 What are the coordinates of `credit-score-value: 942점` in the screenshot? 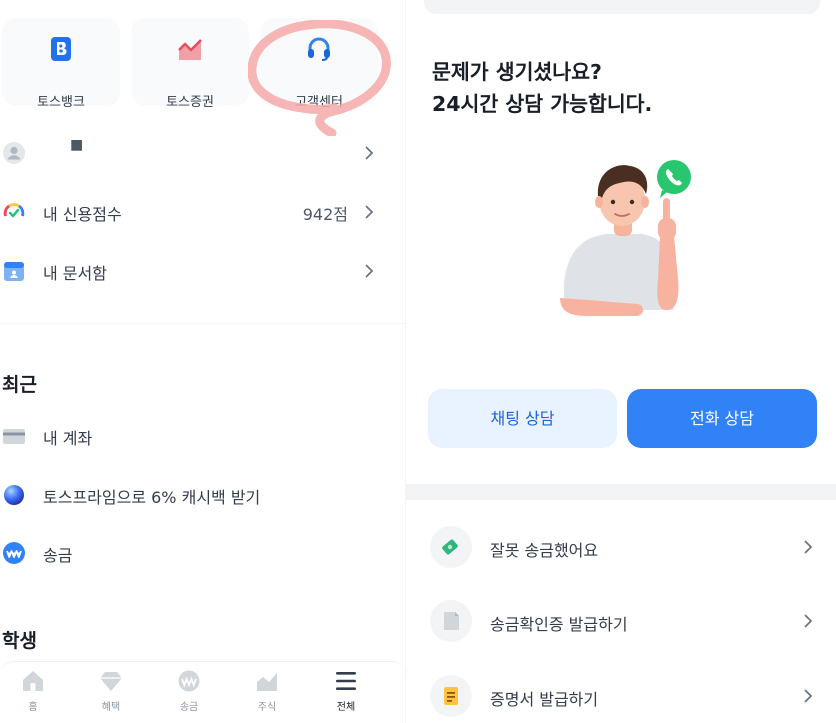 It's located at (325, 214).